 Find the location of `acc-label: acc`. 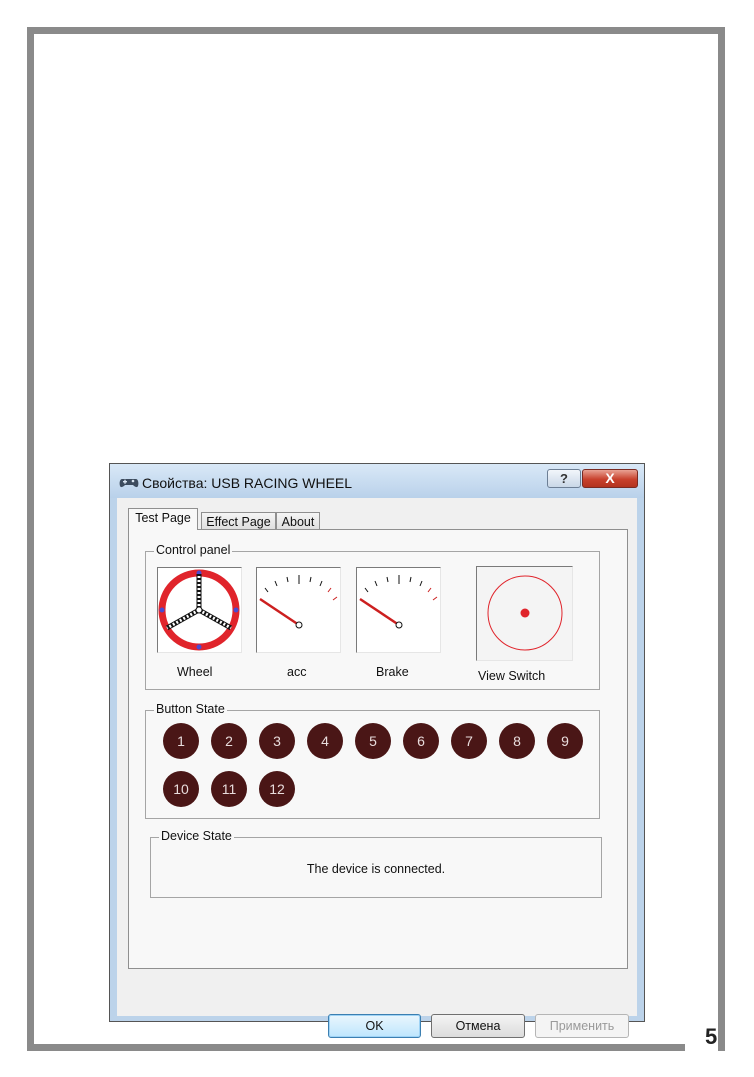

acc-label: acc is located at coordinates (297, 672).